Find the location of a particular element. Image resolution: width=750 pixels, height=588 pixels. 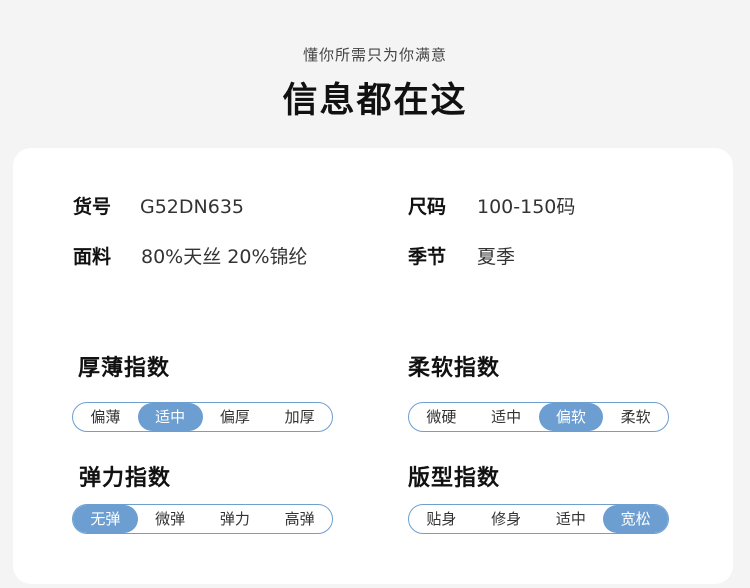

fit-option-selected: 宽松 is located at coordinates (635, 519).